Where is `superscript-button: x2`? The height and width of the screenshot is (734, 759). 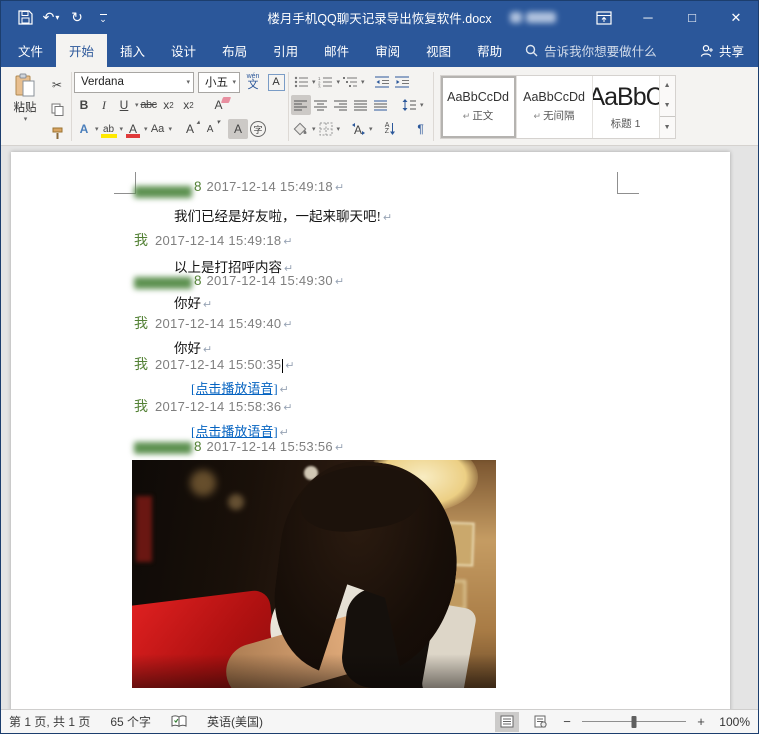 superscript-button: x2 is located at coordinates (189, 105).